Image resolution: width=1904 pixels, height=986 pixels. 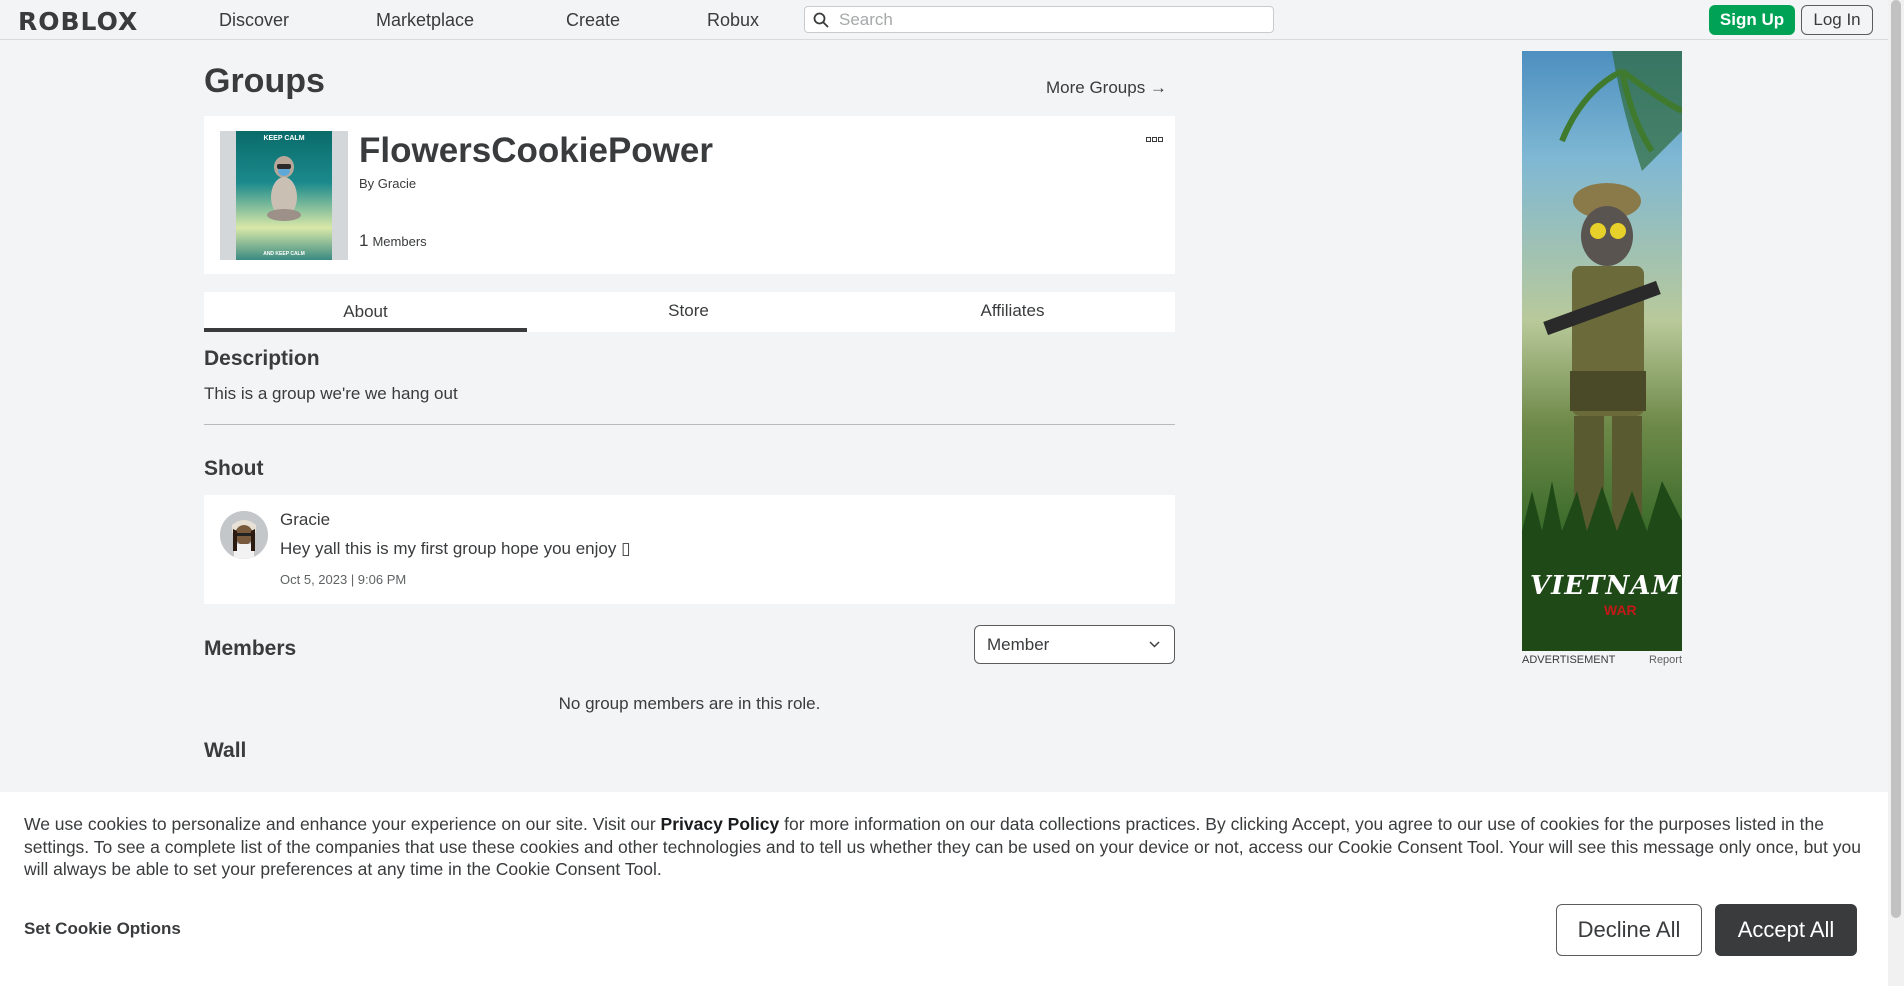 What do you see at coordinates (284, 188) in the screenshot?
I see `baboon-figure-icon` at bounding box center [284, 188].